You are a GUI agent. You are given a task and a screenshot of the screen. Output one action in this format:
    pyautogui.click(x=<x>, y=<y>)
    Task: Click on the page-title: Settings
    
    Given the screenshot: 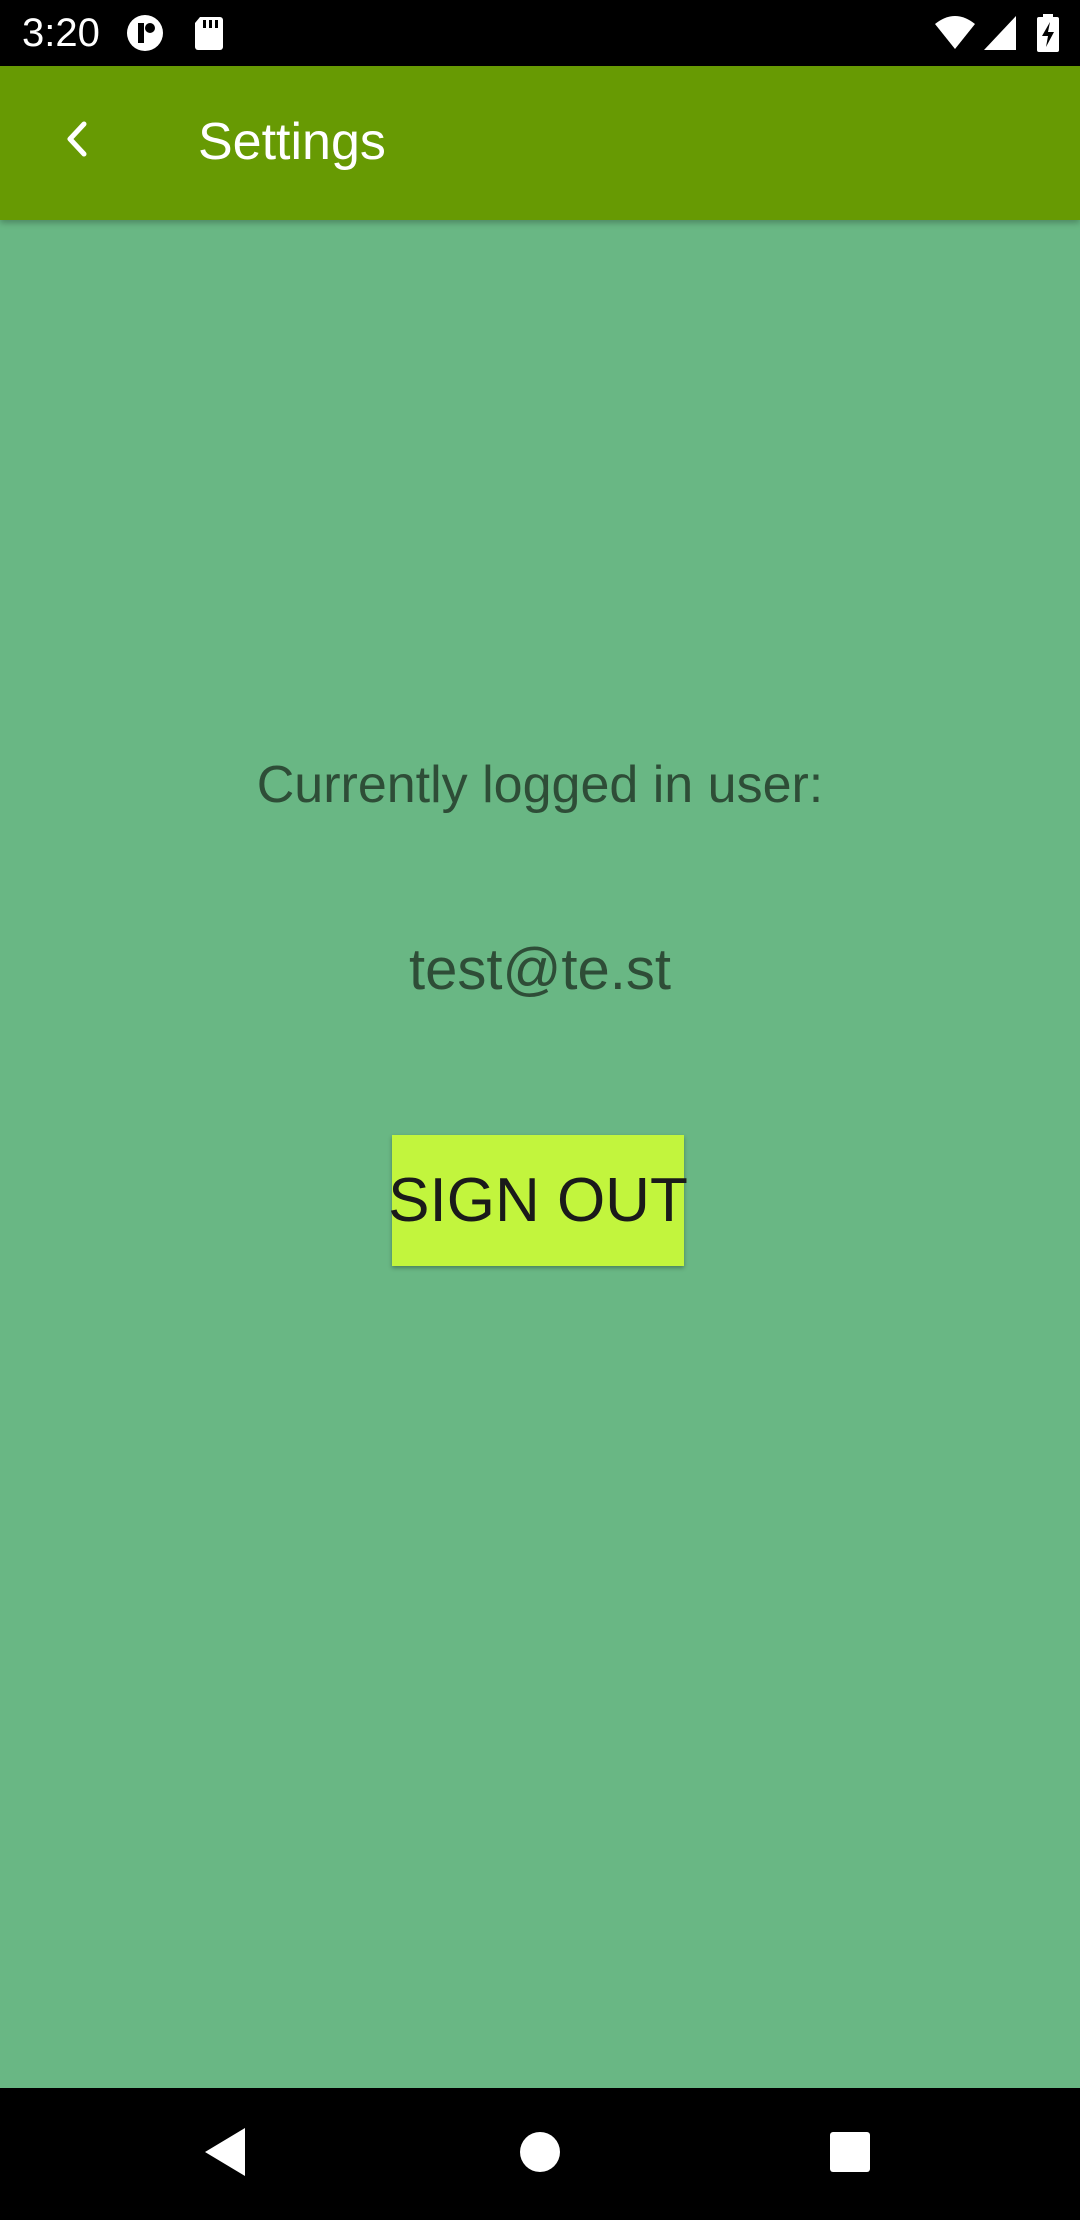 What is the action you would take?
    pyautogui.click(x=292, y=142)
    